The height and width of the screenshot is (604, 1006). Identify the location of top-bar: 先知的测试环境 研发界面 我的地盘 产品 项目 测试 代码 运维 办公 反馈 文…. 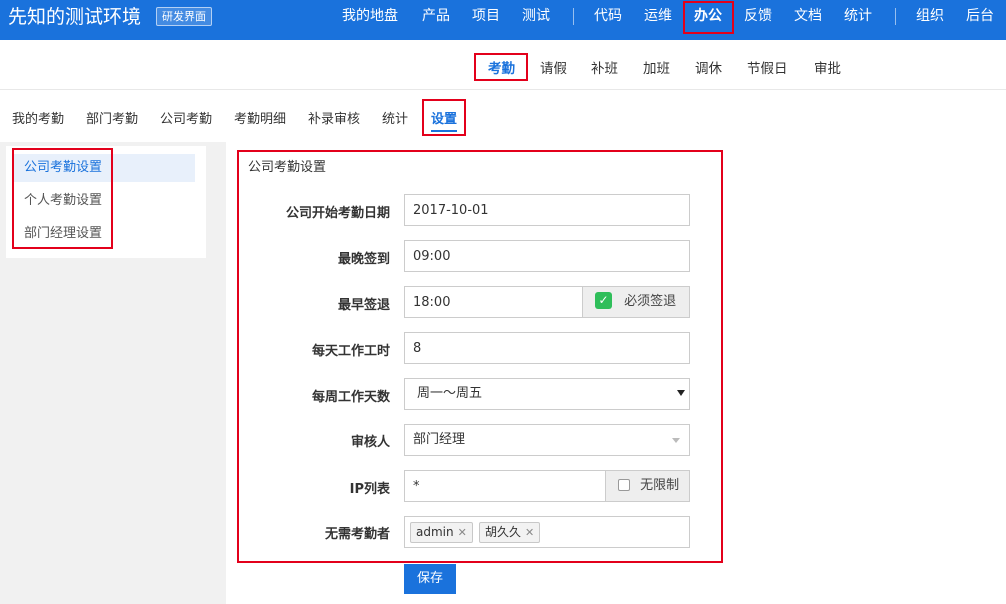
(503, 20).